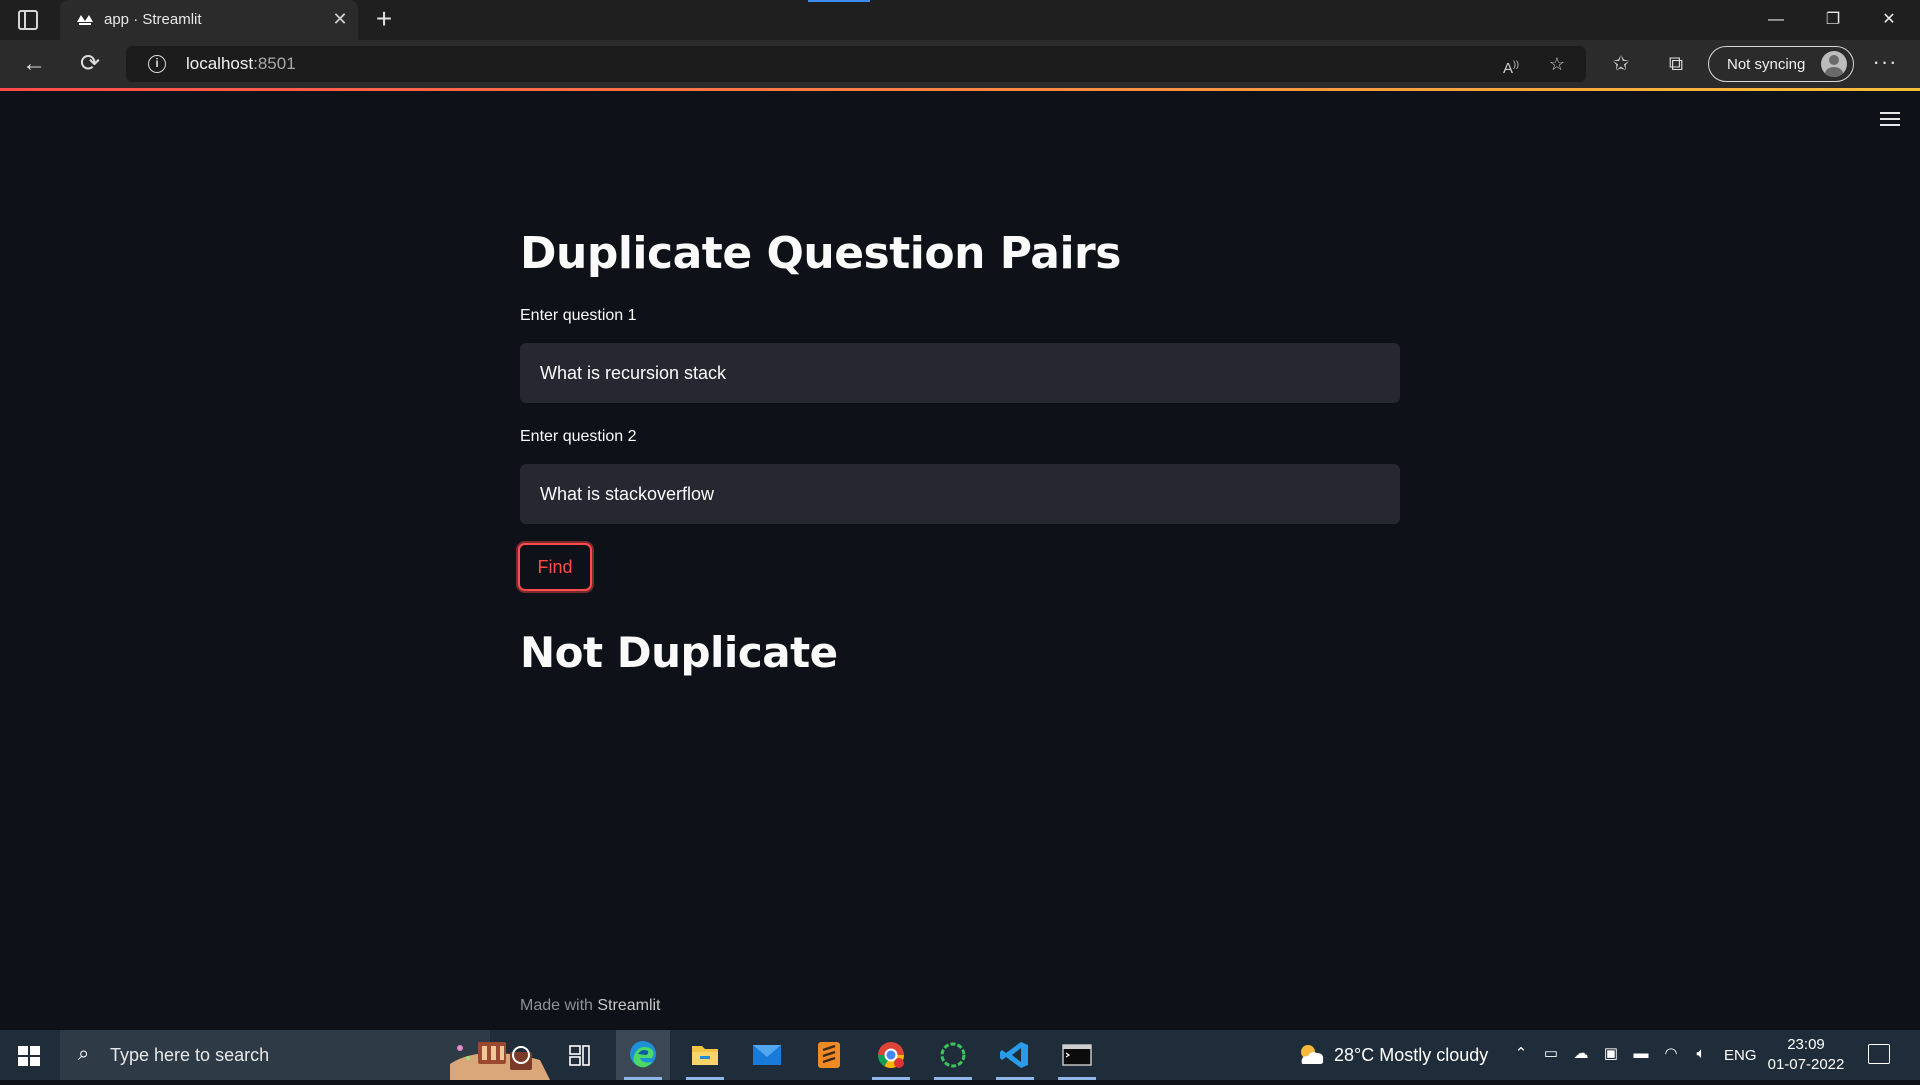 The image size is (1920, 1085). I want to click on collections-icon: ⧉, so click(1676, 64).